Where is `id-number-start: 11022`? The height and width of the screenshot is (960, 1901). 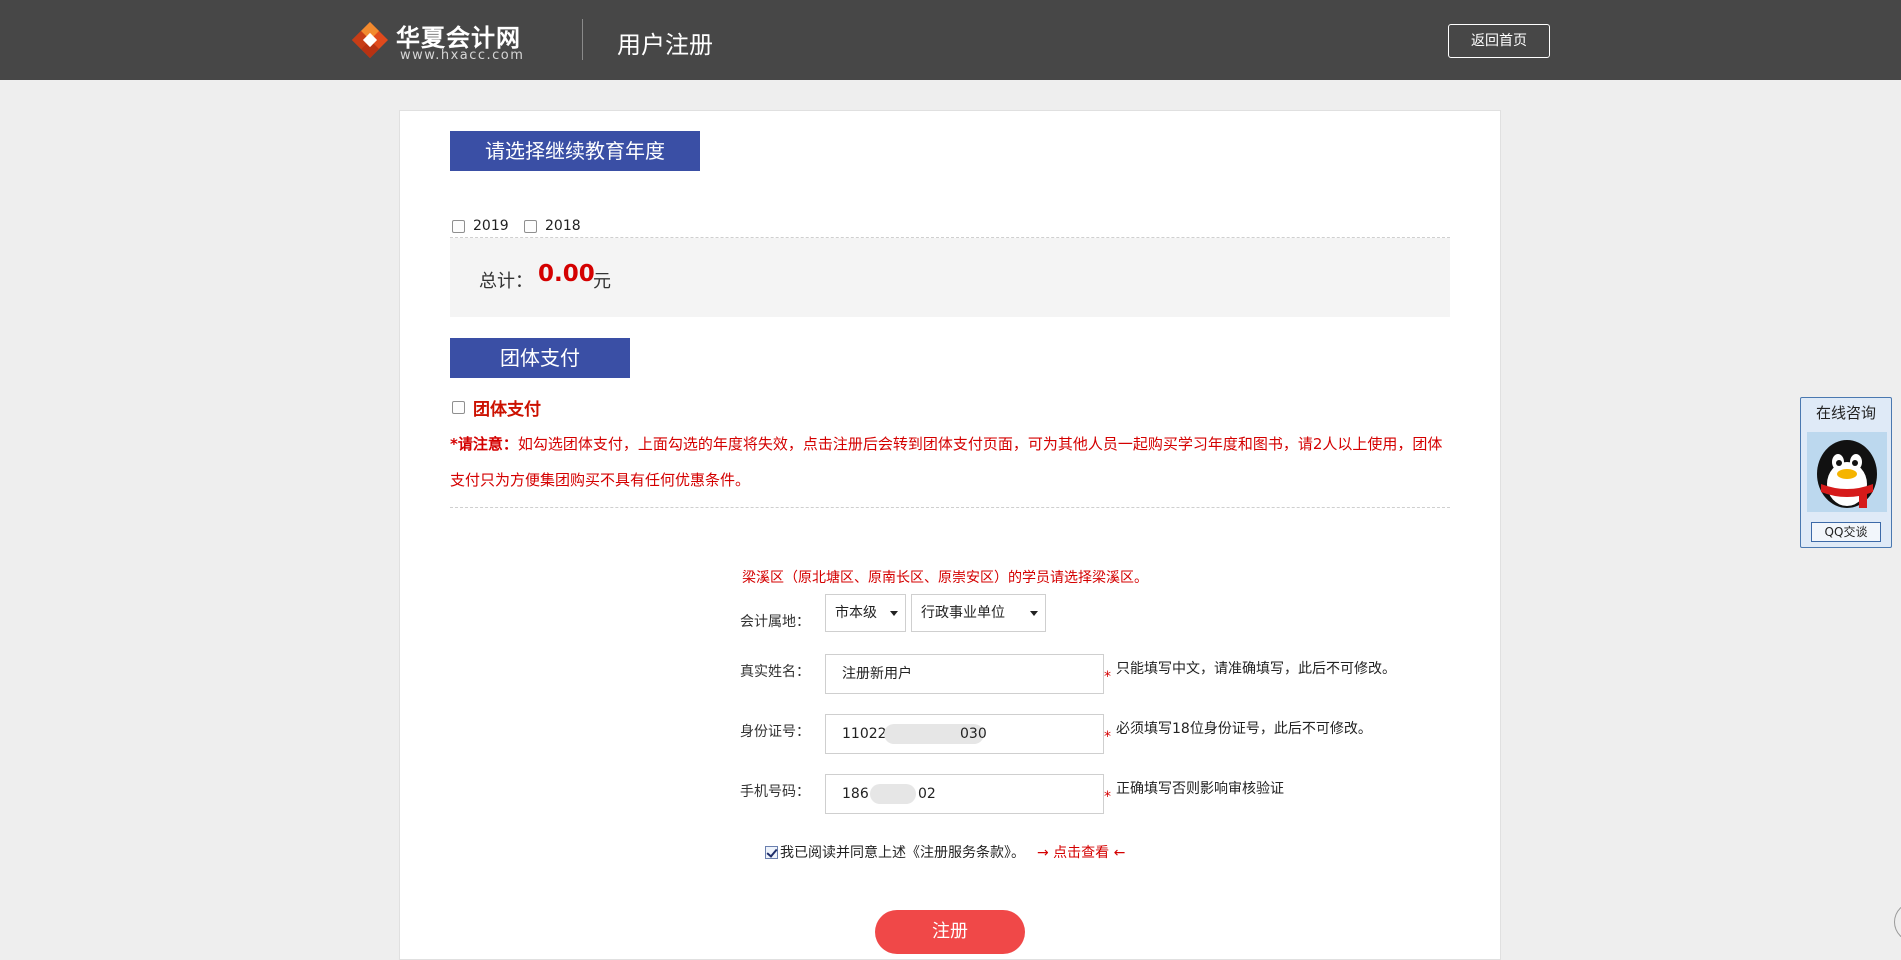 id-number-start: 11022 is located at coordinates (864, 734).